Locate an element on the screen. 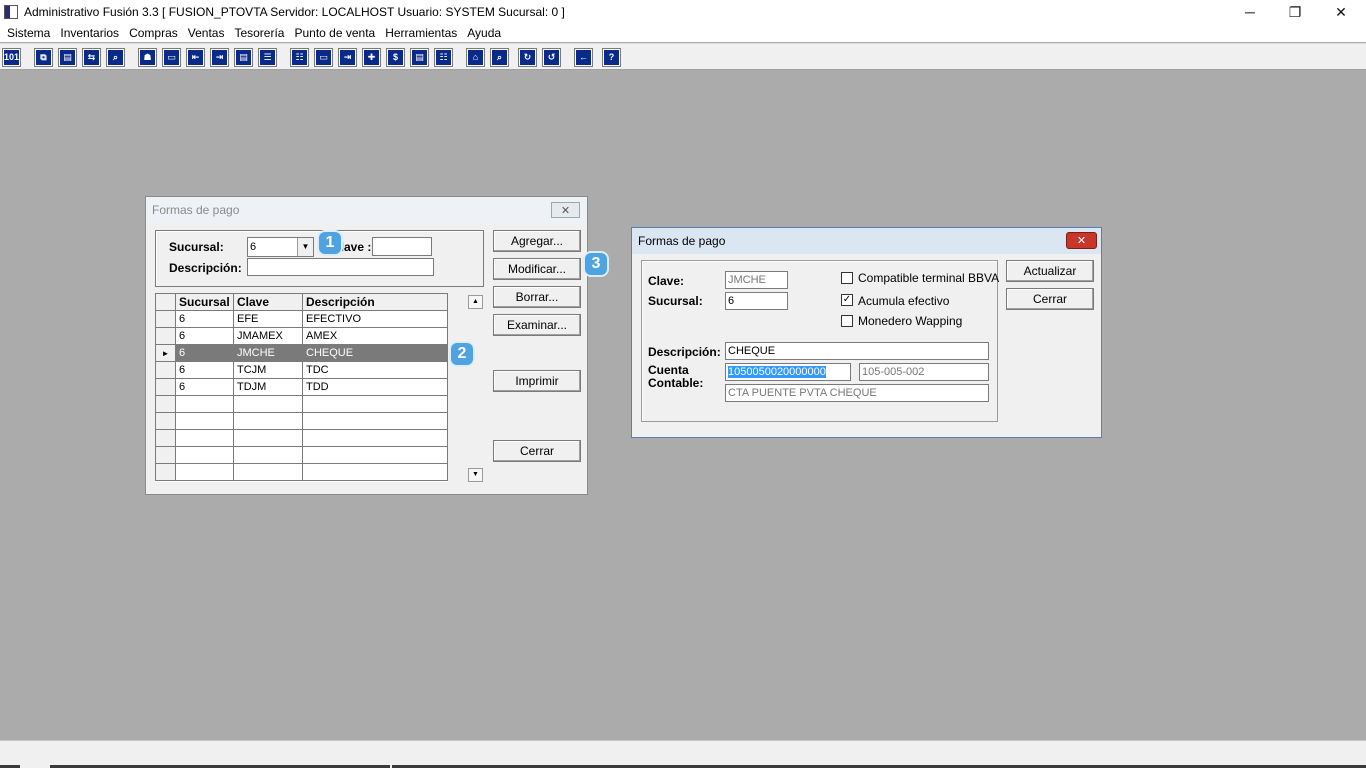  cell-clave: JMCHE is located at coordinates (268, 353).